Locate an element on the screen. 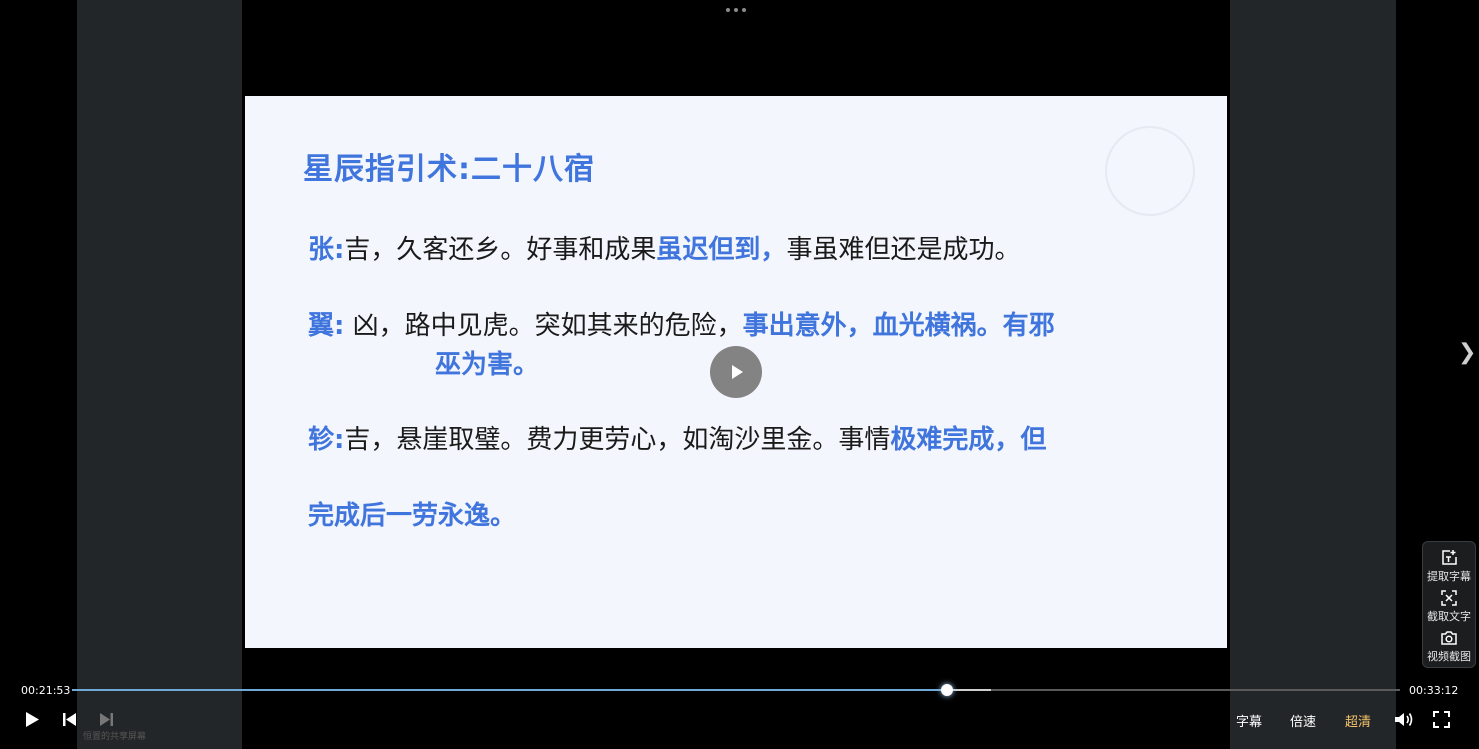  entry-term: 张: is located at coordinates (326, 250).